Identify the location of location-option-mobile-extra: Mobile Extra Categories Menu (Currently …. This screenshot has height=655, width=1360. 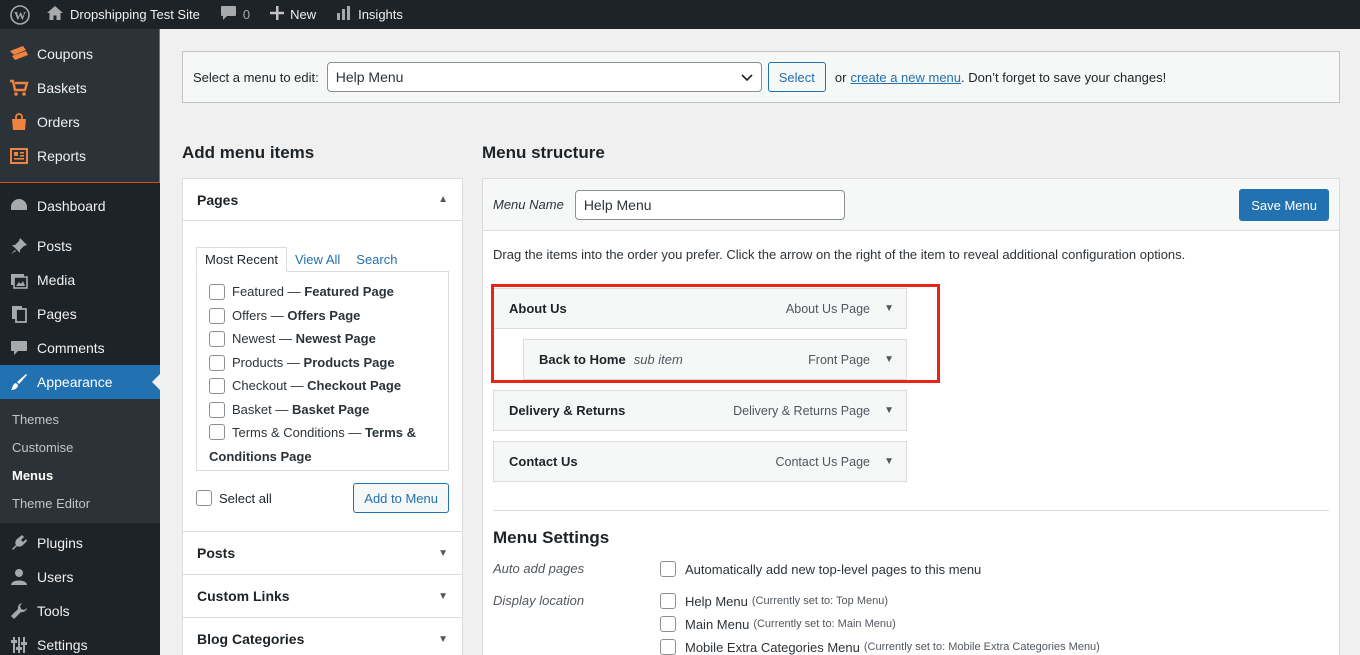
(880, 647).